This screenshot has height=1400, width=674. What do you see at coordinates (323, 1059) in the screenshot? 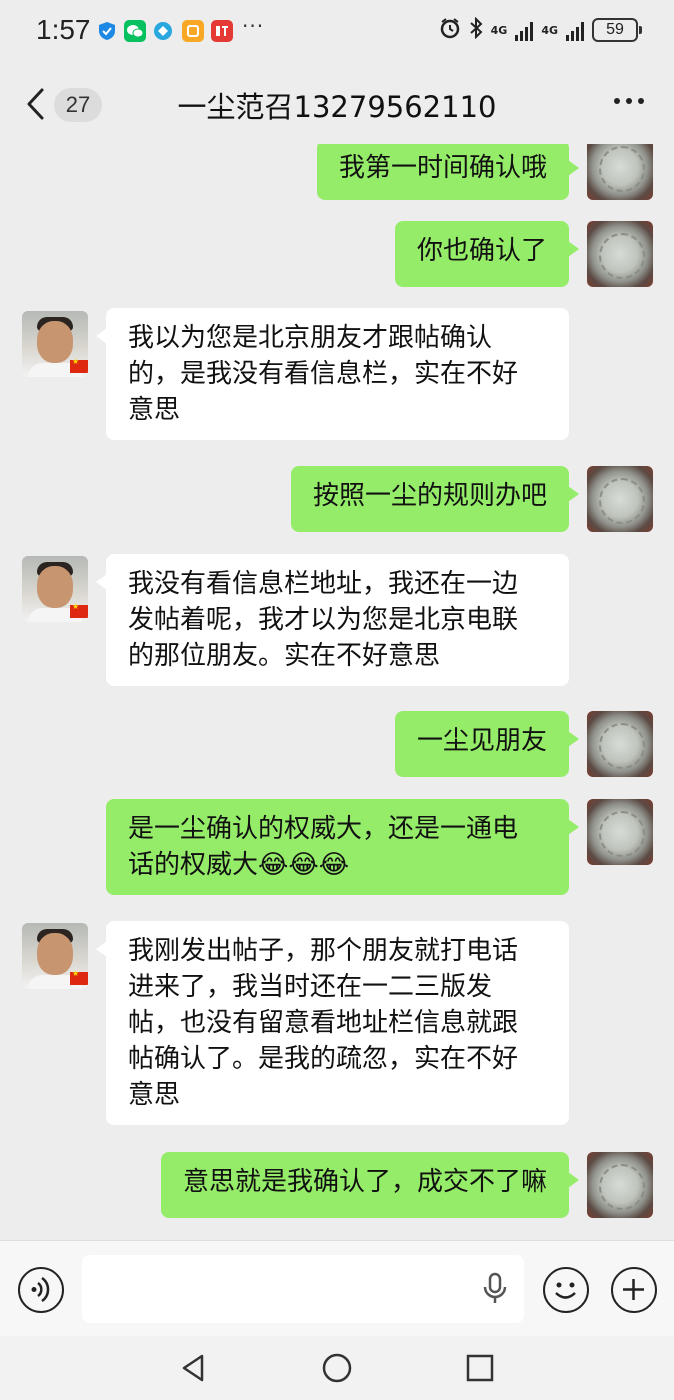
I see `message-text: 帖确认了。是我的疏忽，实在不好` at bounding box center [323, 1059].